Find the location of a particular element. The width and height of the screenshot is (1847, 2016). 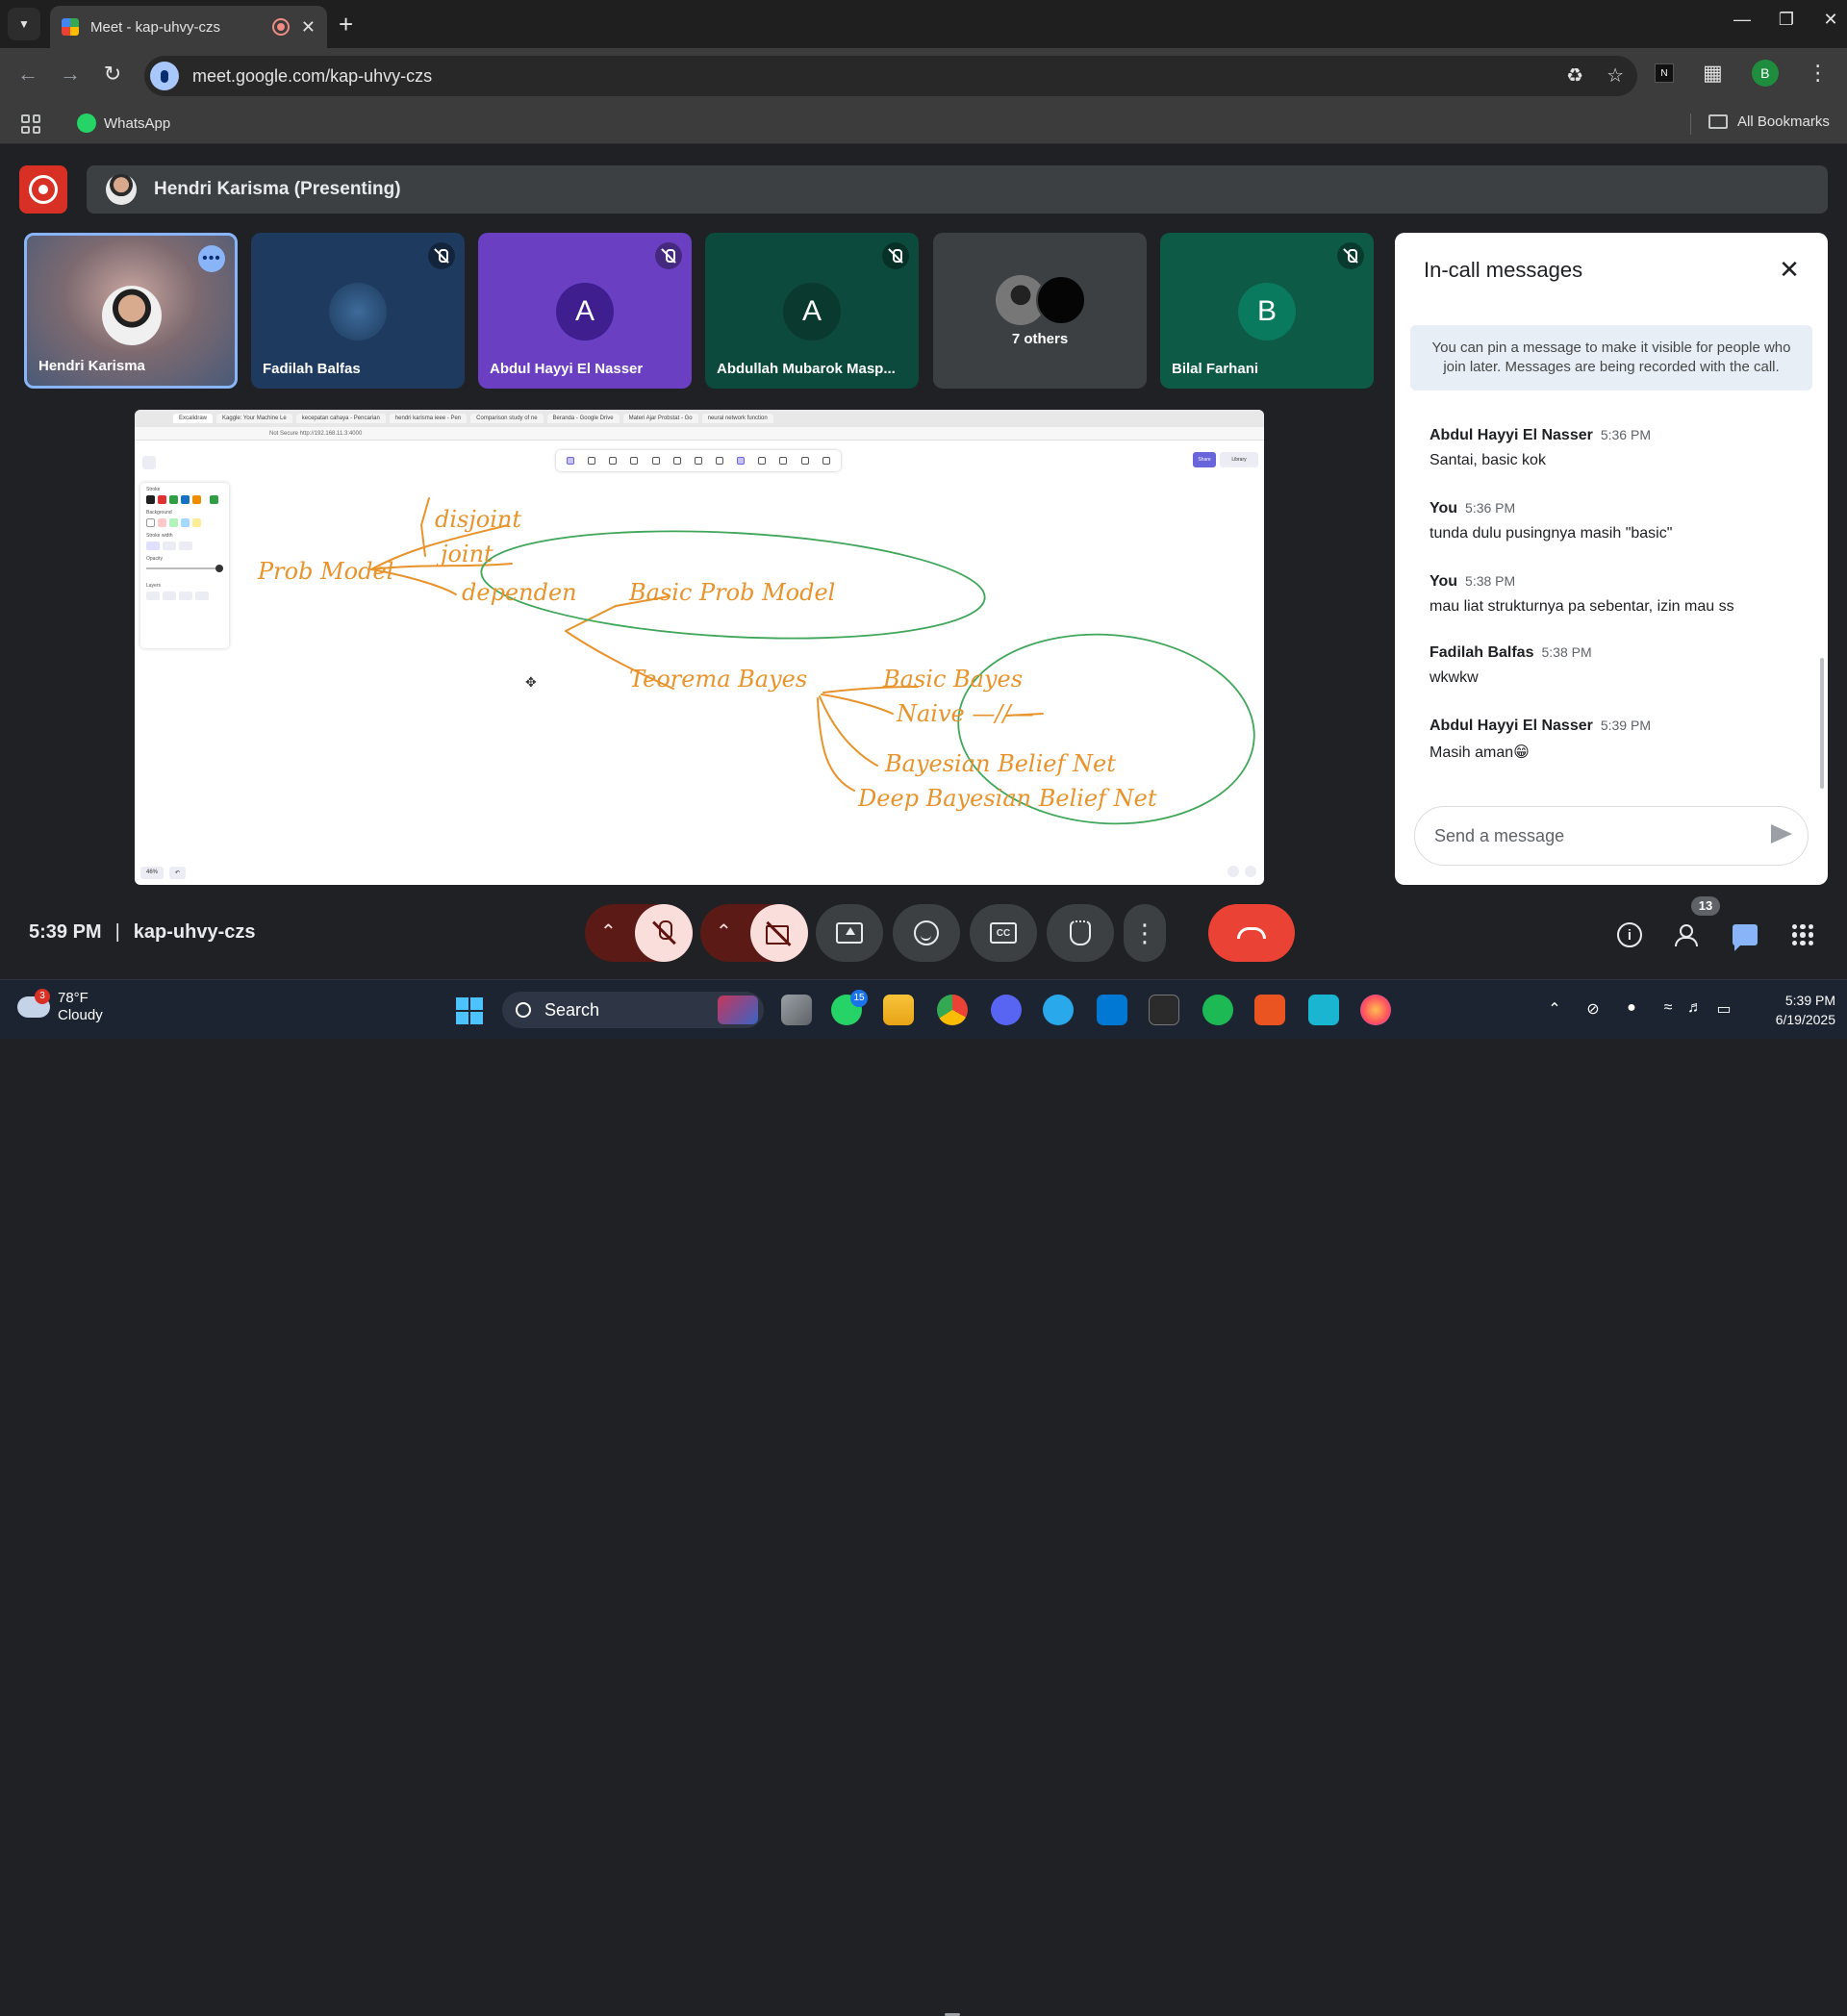

panel-scrollbar is located at coordinates (1822, 723).